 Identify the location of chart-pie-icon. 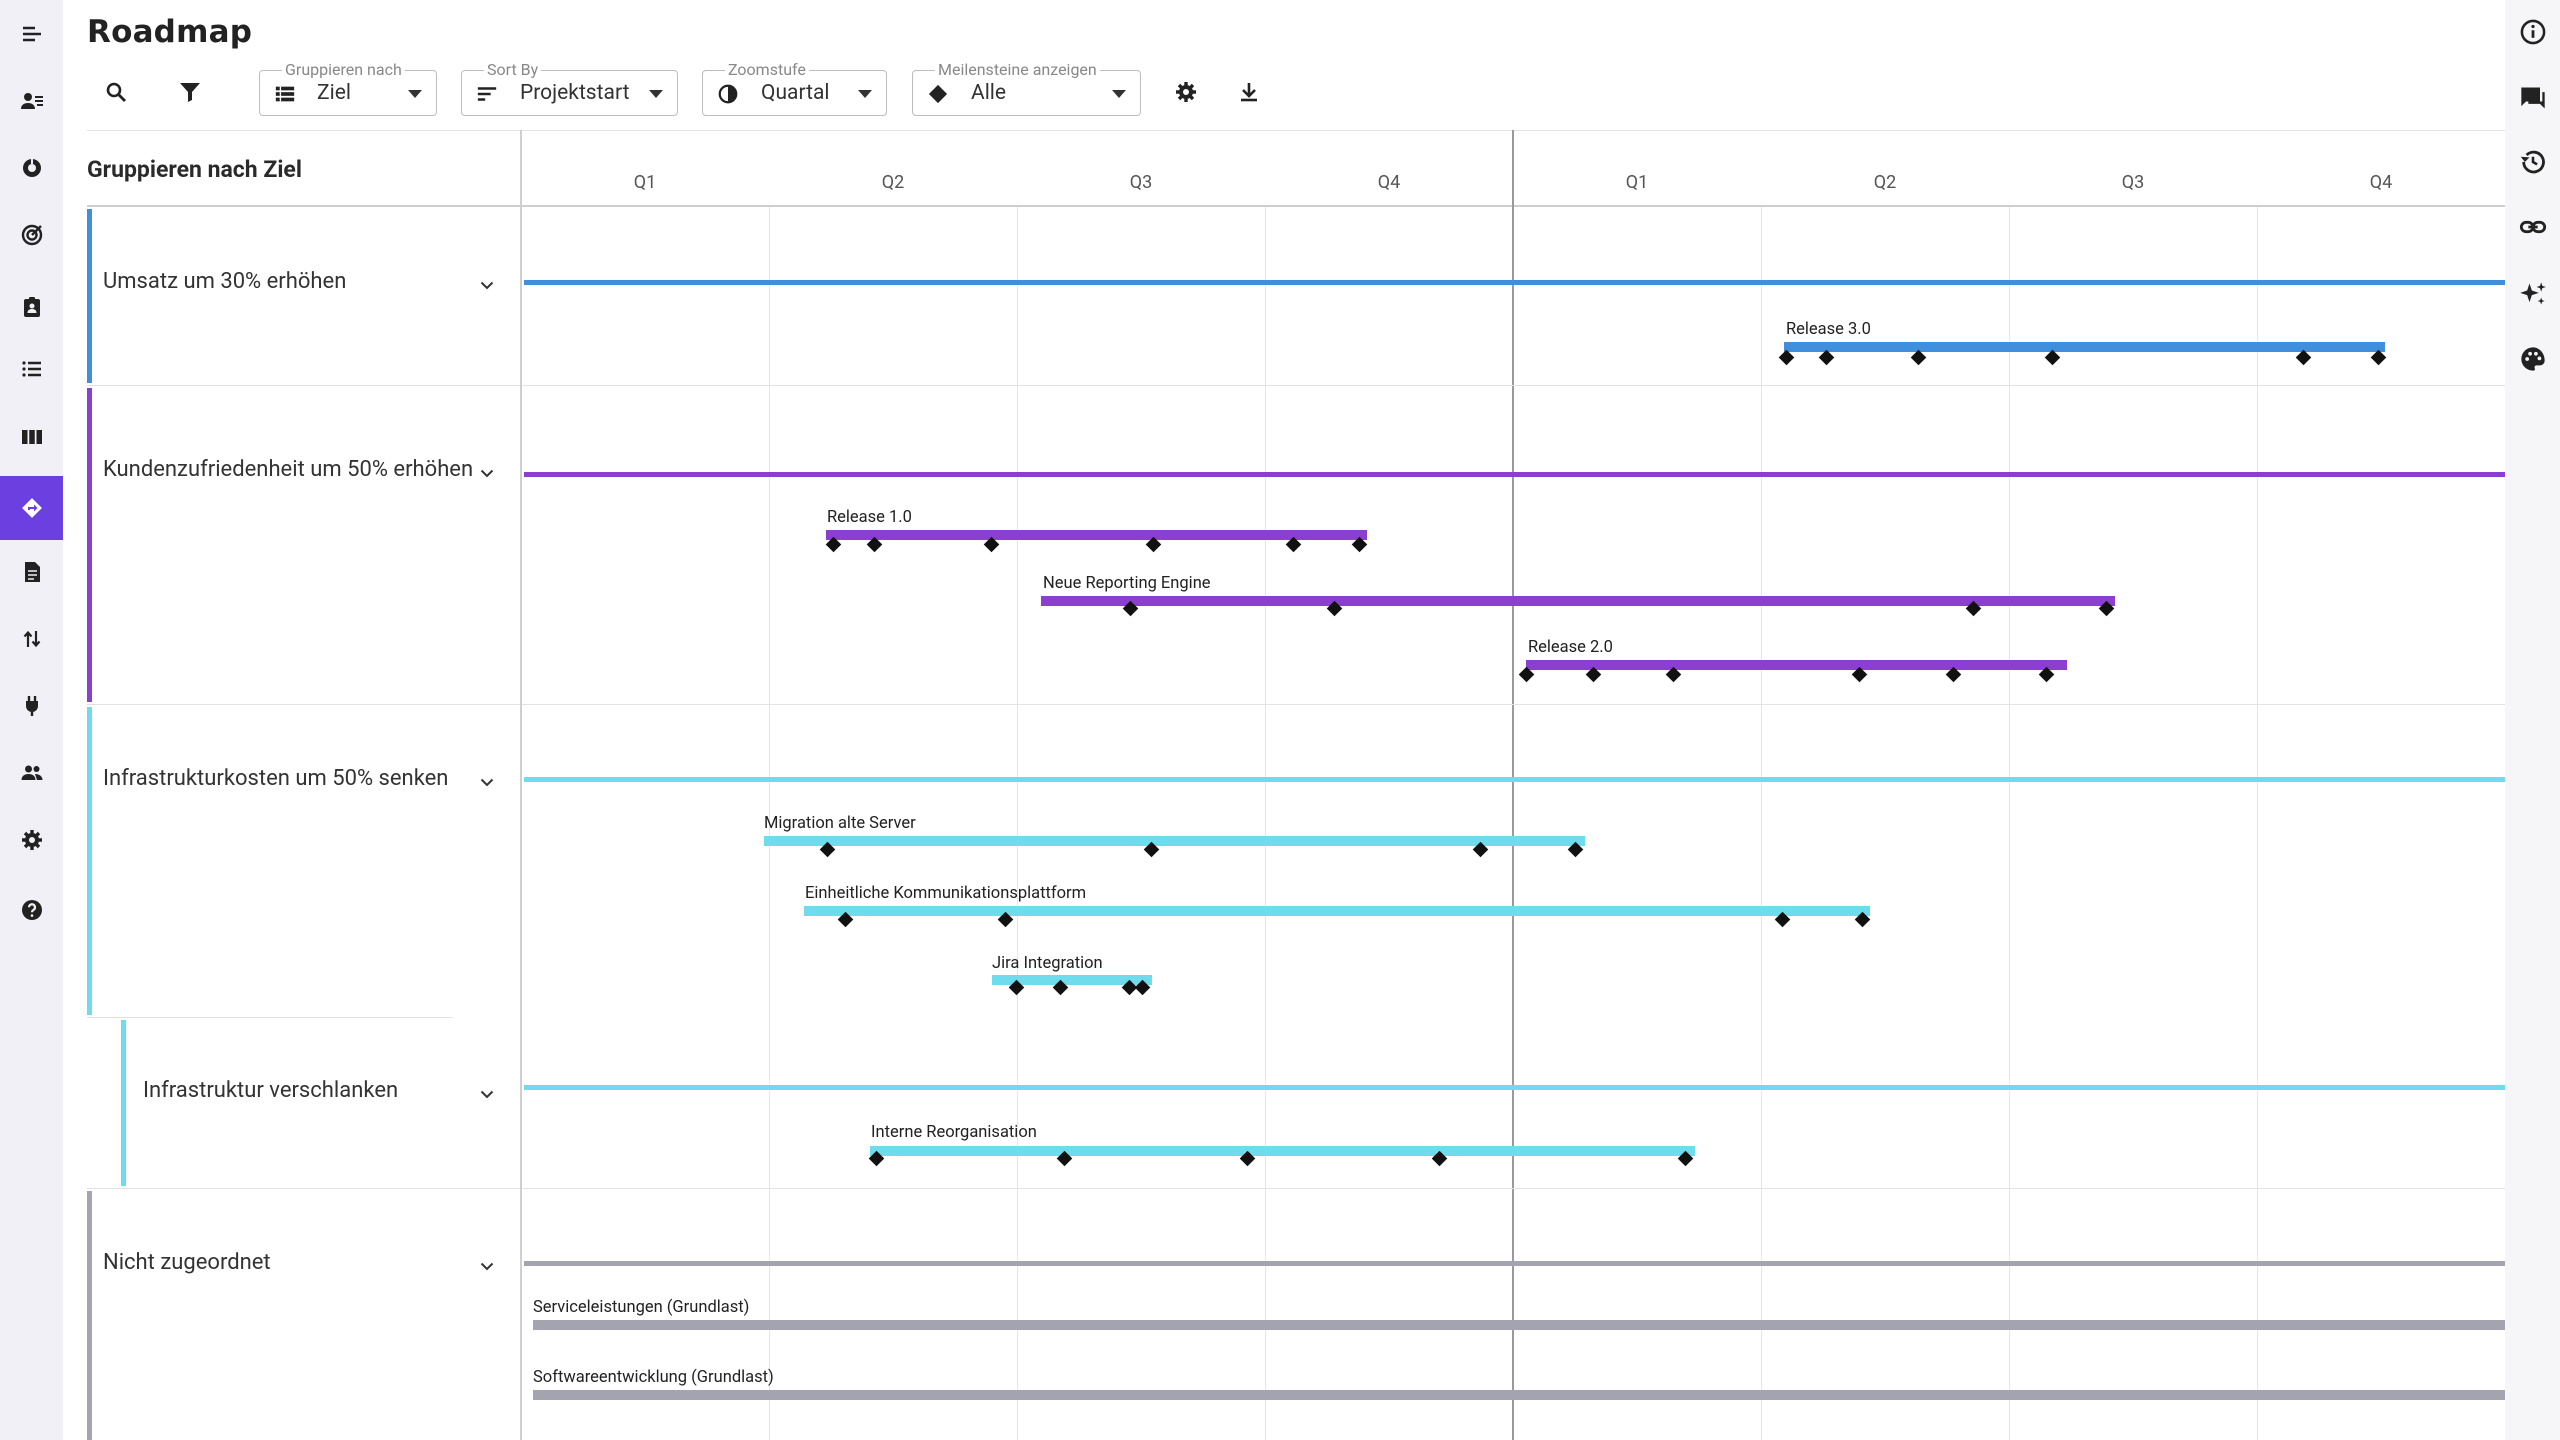
(31, 168).